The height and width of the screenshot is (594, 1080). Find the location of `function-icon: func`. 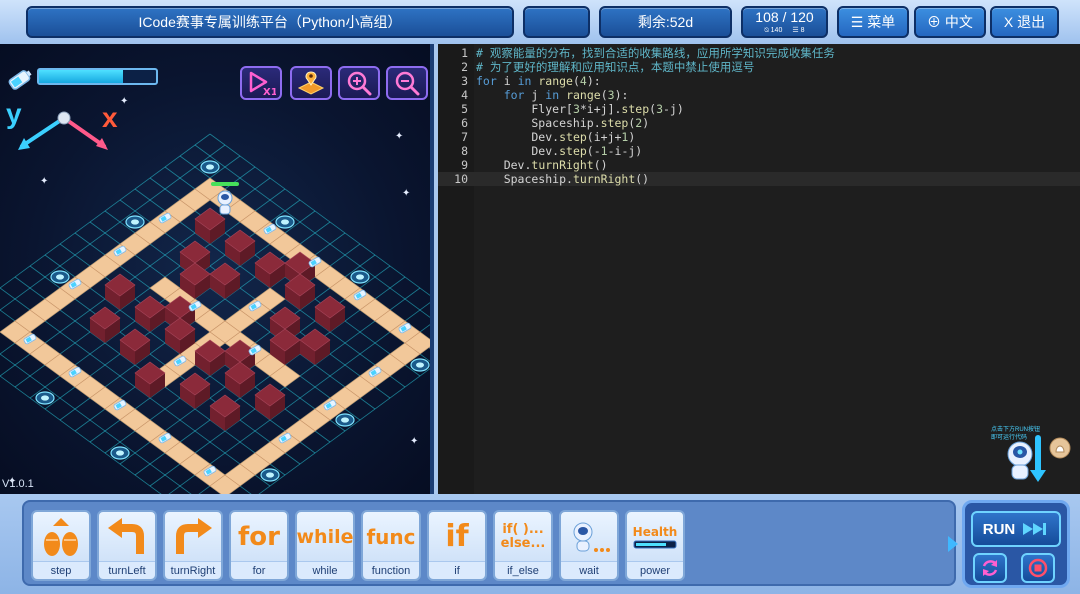

function-icon: func is located at coordinates (391, 536).